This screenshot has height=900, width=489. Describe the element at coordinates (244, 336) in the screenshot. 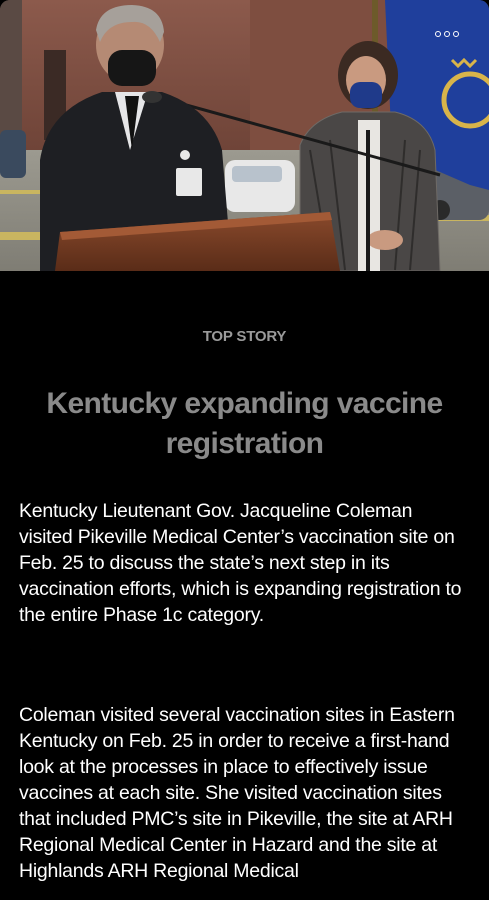

I see `section-kicker: TOP STORY` at that location.